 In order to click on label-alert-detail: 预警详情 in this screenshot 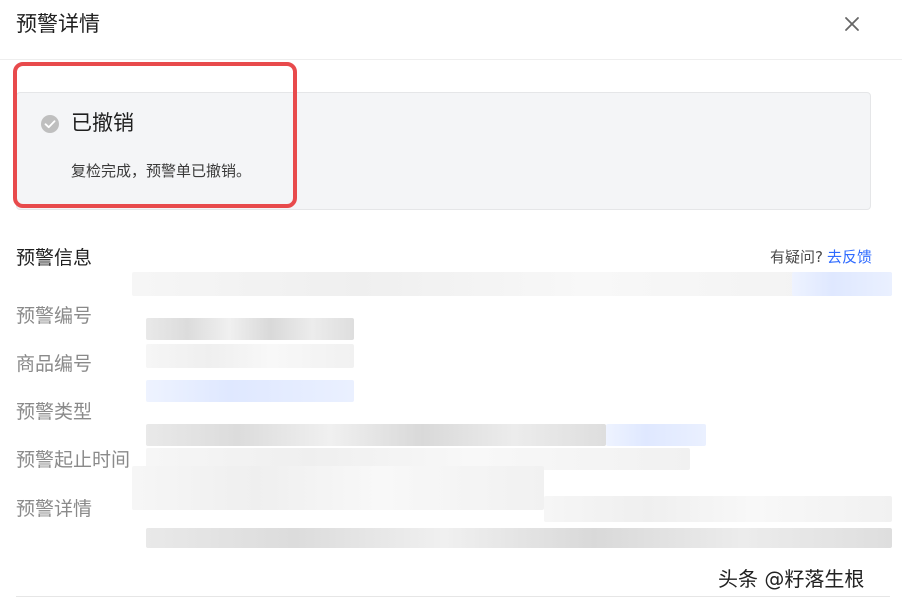, I will do `click(54, 509)`.